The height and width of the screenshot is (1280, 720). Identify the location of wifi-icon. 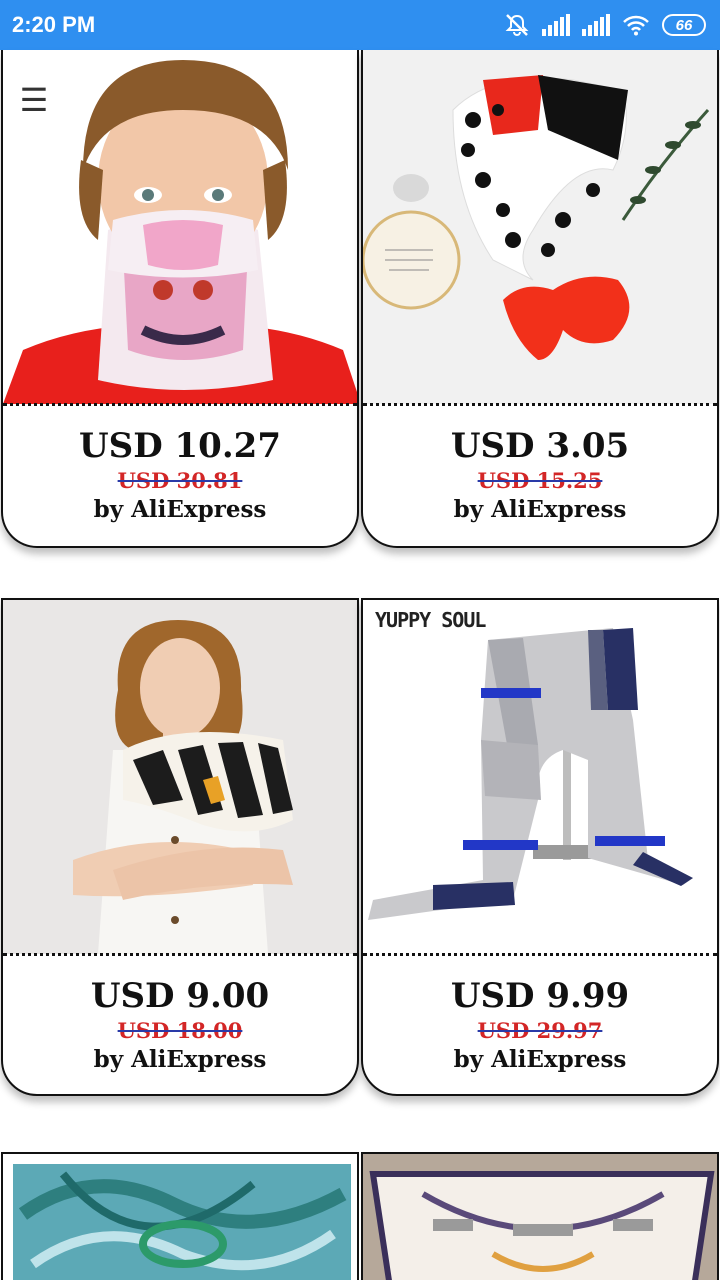
(636, 25).